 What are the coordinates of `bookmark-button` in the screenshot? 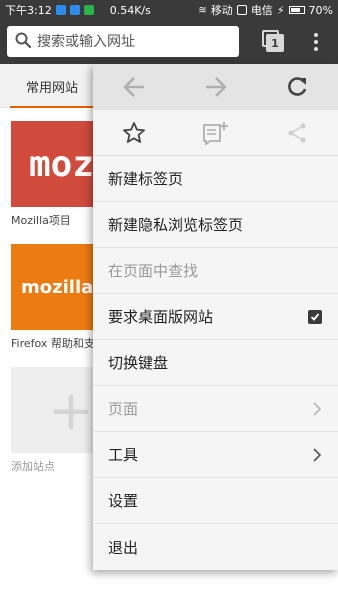 It's located at (134, 133).